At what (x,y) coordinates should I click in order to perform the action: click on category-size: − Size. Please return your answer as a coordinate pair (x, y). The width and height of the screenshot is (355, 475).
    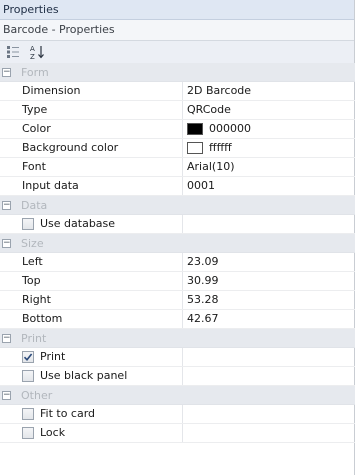
    Looking at the image, I should click on (177, 243).